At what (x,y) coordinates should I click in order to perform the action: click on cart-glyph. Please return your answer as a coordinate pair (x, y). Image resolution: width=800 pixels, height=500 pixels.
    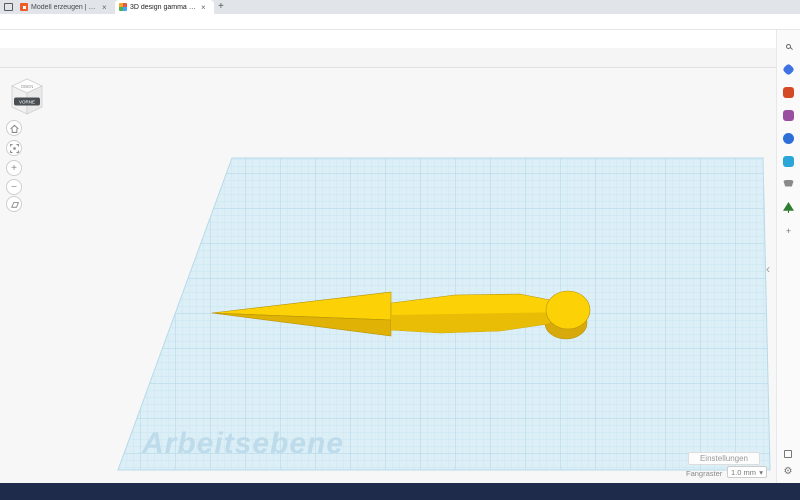
    Looking at the image, I should click on (788, 183).